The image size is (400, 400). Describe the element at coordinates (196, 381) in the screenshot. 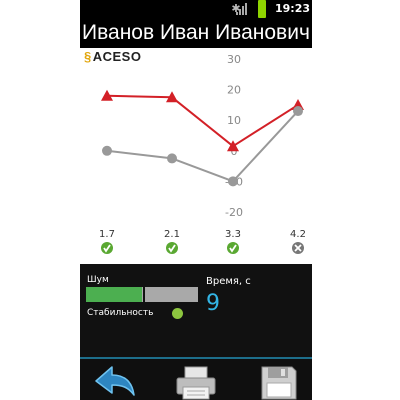

I see `print-icon` at that location.